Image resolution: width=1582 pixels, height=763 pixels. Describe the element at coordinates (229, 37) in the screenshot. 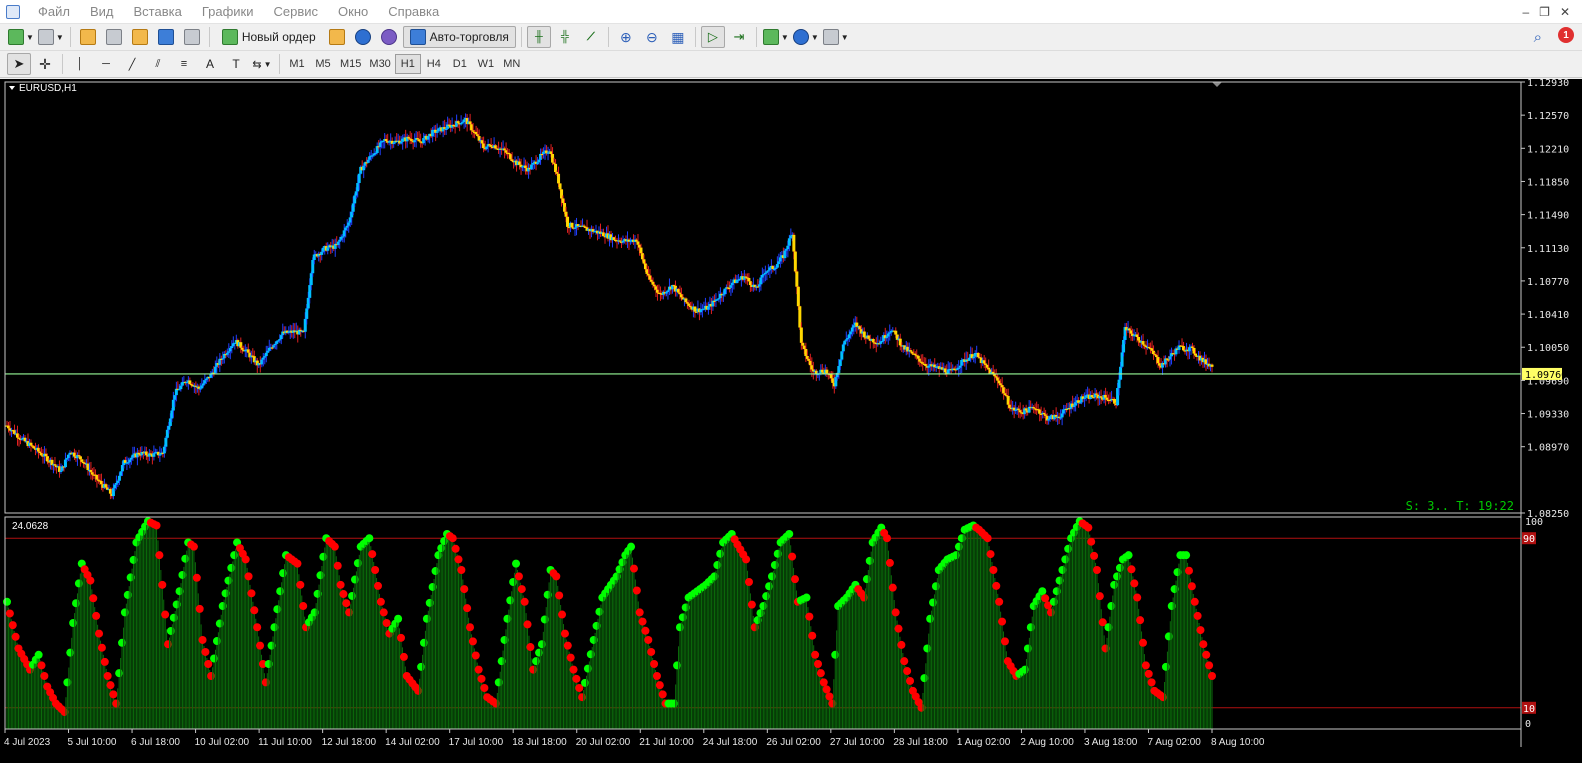

I see `new-order-icon` at that location.